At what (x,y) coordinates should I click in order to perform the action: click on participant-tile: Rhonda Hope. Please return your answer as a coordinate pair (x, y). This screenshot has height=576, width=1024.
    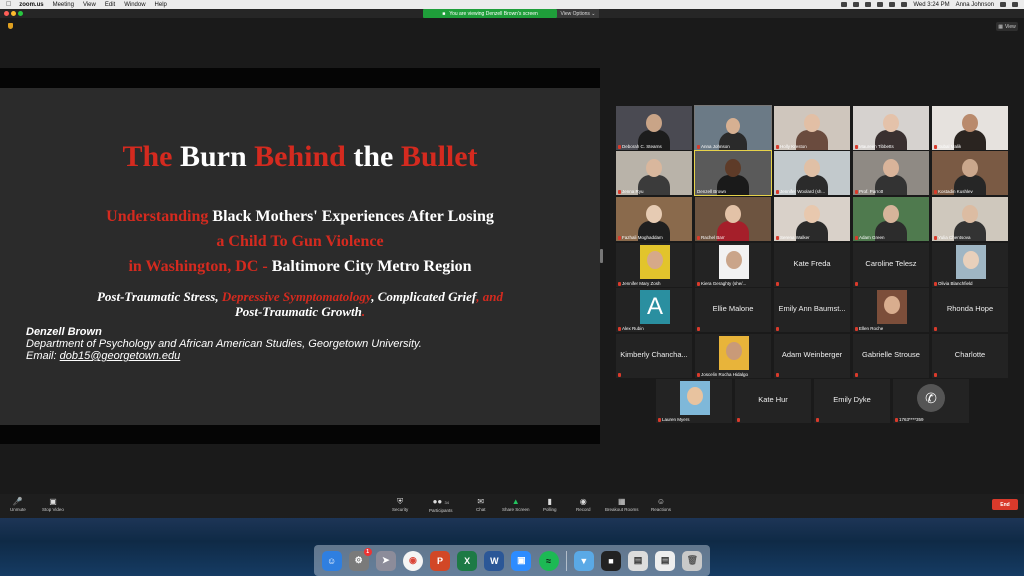
    Looking at the image, I should click on (970, 310).